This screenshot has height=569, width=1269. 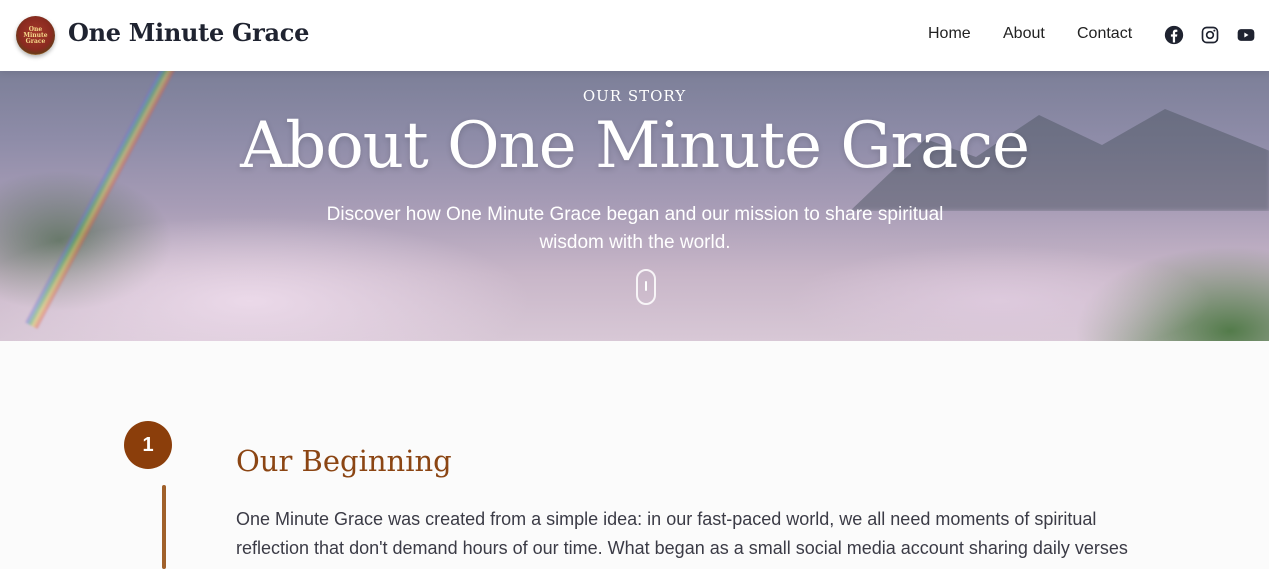 I want to click on logo-icon: One Minute Grace, so click(x=35, y=35).